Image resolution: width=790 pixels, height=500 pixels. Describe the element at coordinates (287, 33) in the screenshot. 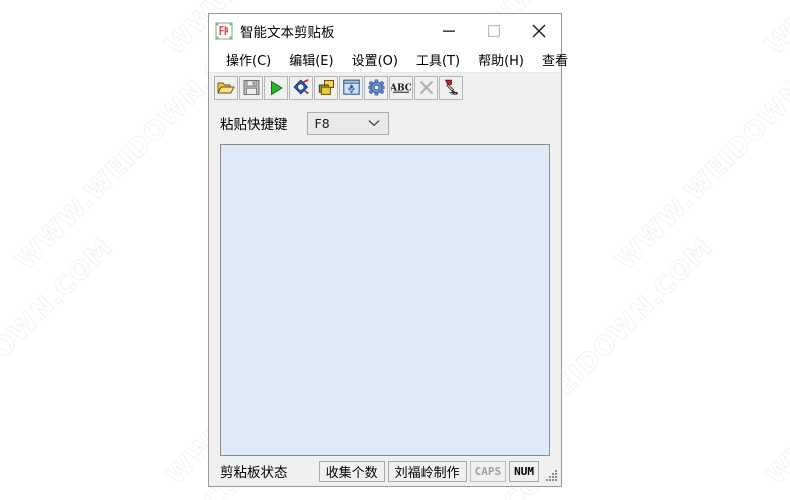

I see `window-title: 智能文本剪贴板` at that location.